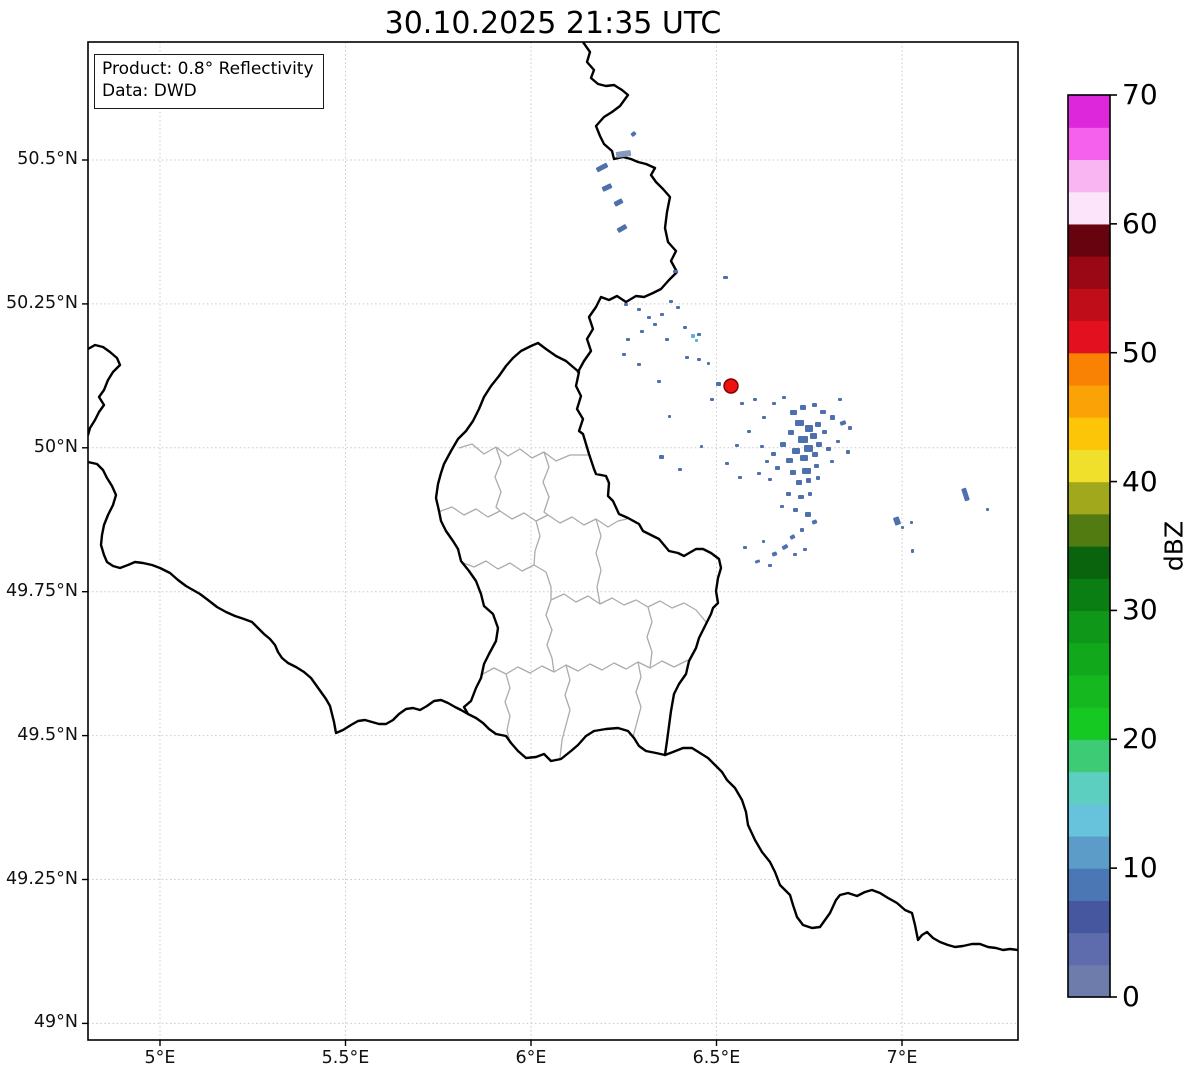  What do you see at coordinates (1140, 610) in the screenshot?
I see `colorbar-tick-label: 30` at bounding box center [1140, 610].